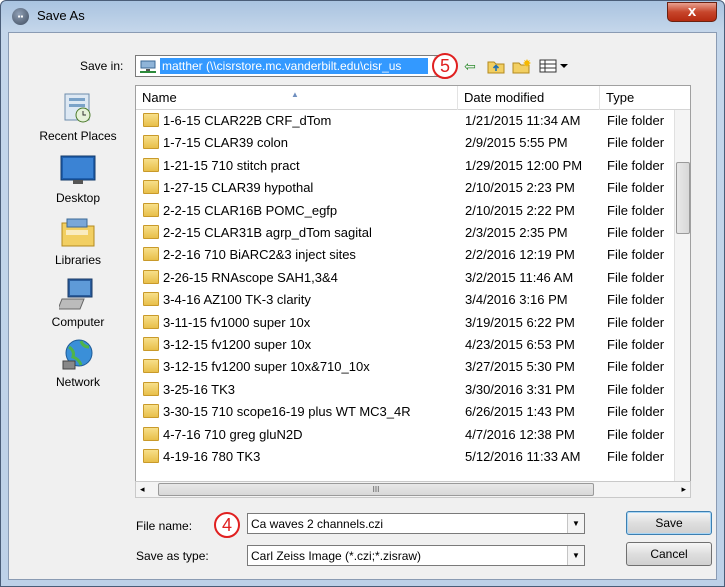 Image resolution: width=725 pixels, height=587 pixels. I want to click on recent-places-icon, so click(77, 108).